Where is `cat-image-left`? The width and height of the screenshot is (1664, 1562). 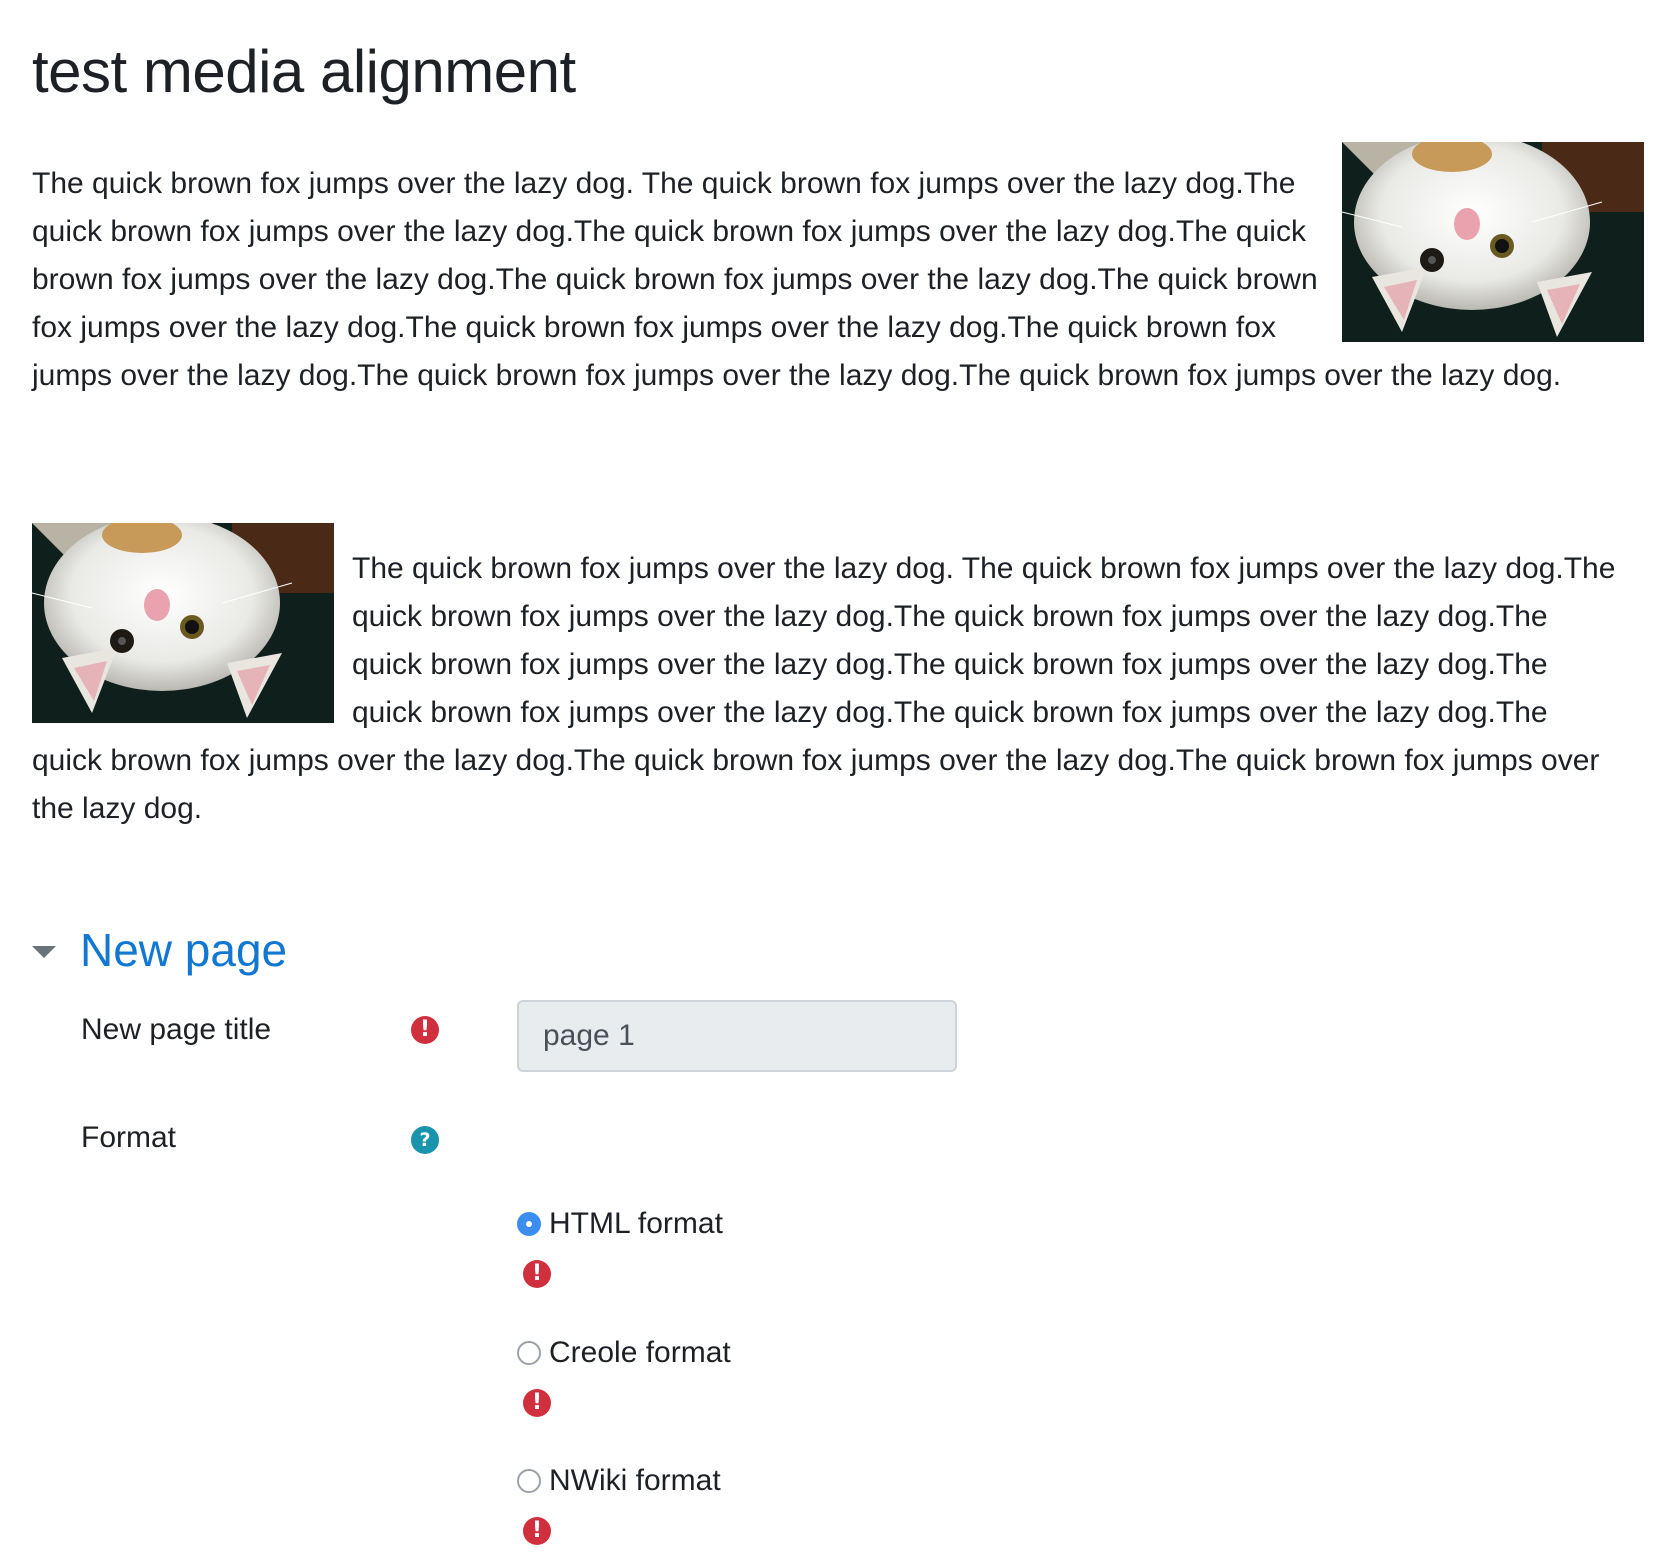
cat-image-left is located at coordinates (183, 623).